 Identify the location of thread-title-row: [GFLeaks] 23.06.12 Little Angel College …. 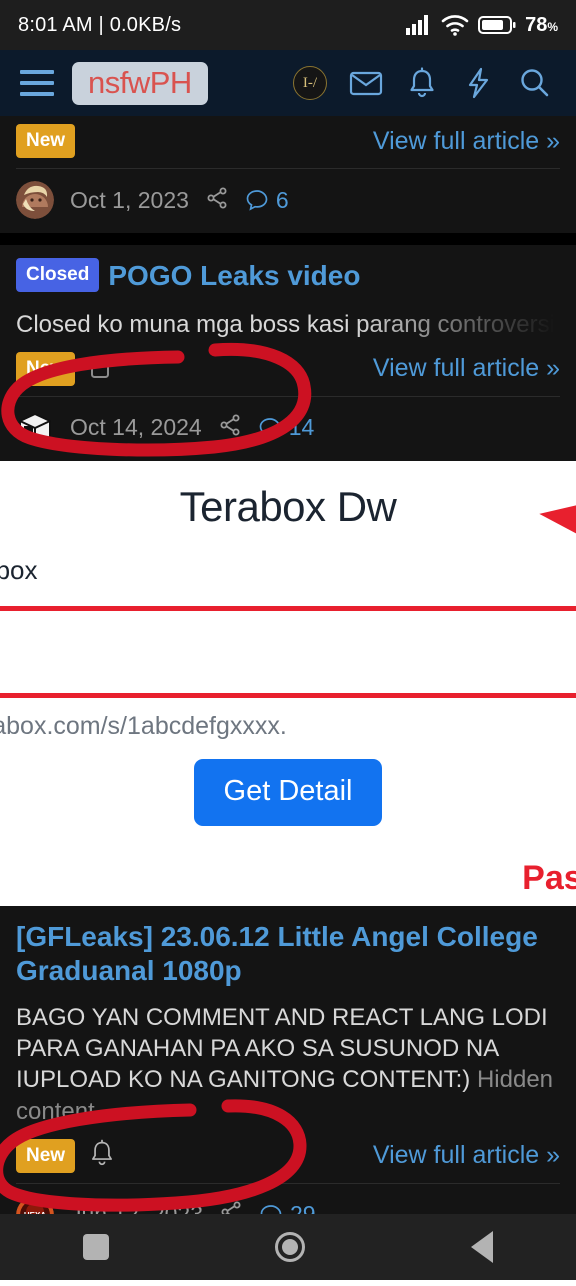
(288, 947).